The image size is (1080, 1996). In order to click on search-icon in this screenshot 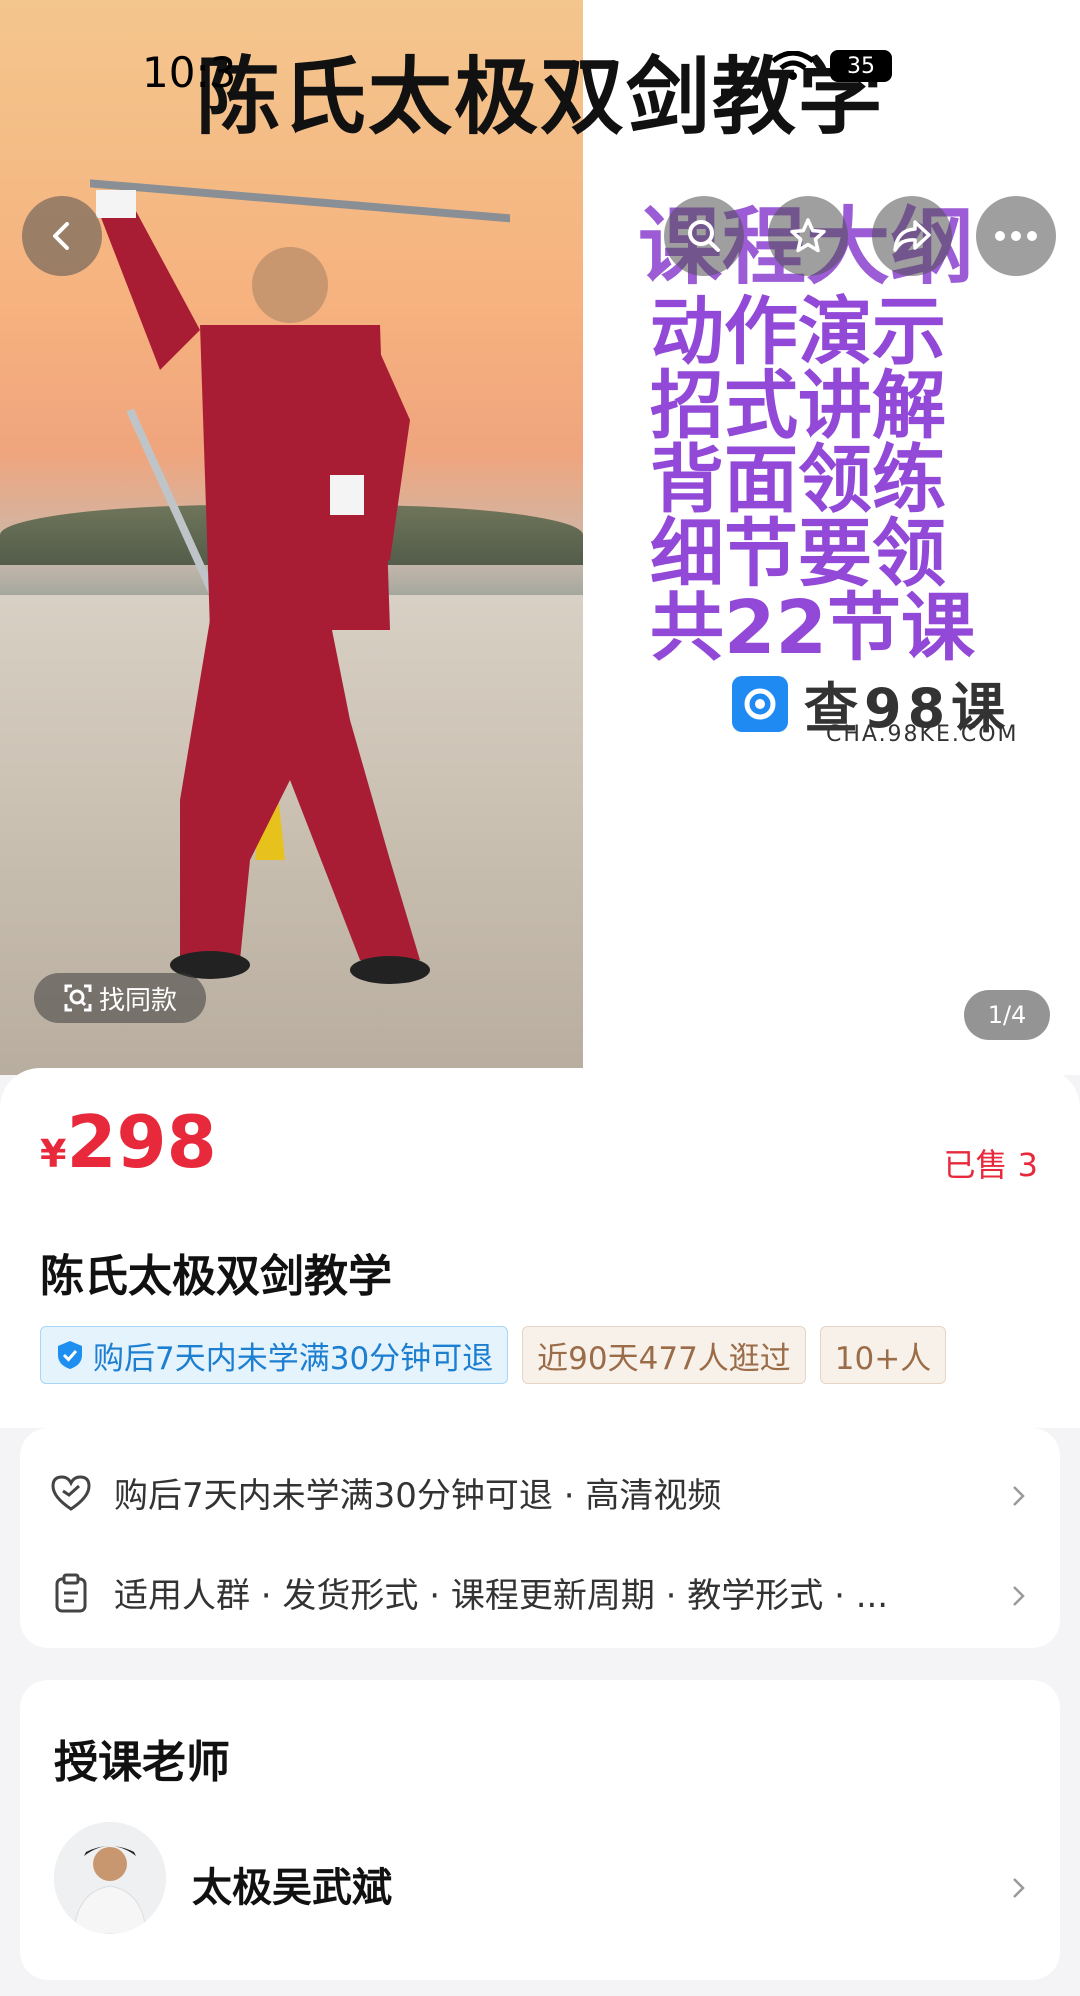, I will do `click(704, 236)`.